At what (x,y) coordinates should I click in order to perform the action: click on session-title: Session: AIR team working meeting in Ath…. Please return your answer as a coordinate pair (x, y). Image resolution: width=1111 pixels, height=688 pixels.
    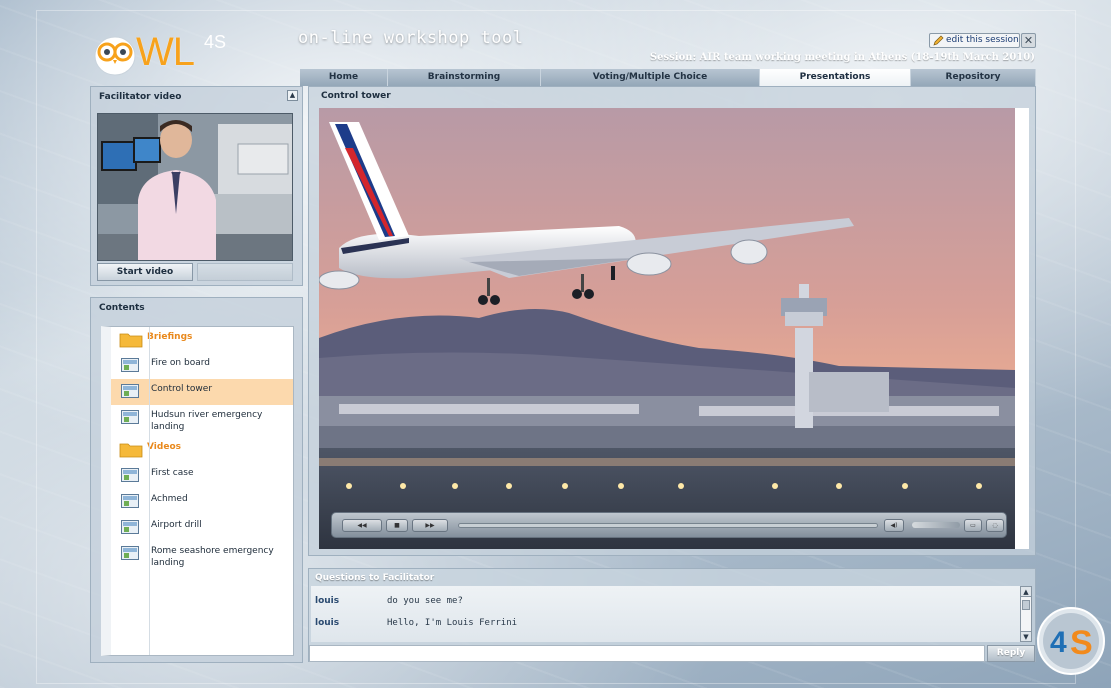
    Looking at the image, I should click on (842, 57).